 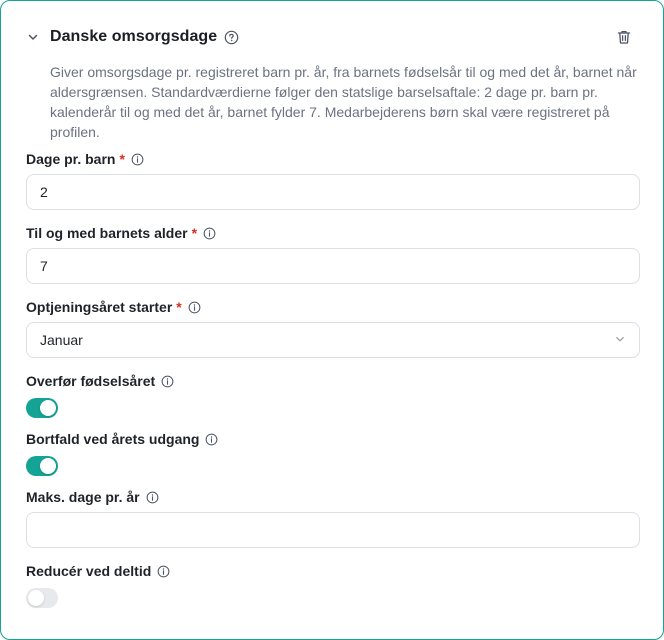 What do you see at coordinates (333, 381) in the screenshot?
I see `transfer-birth-year-label: Overfør fødselsåret` at bounding box center [333, 381].